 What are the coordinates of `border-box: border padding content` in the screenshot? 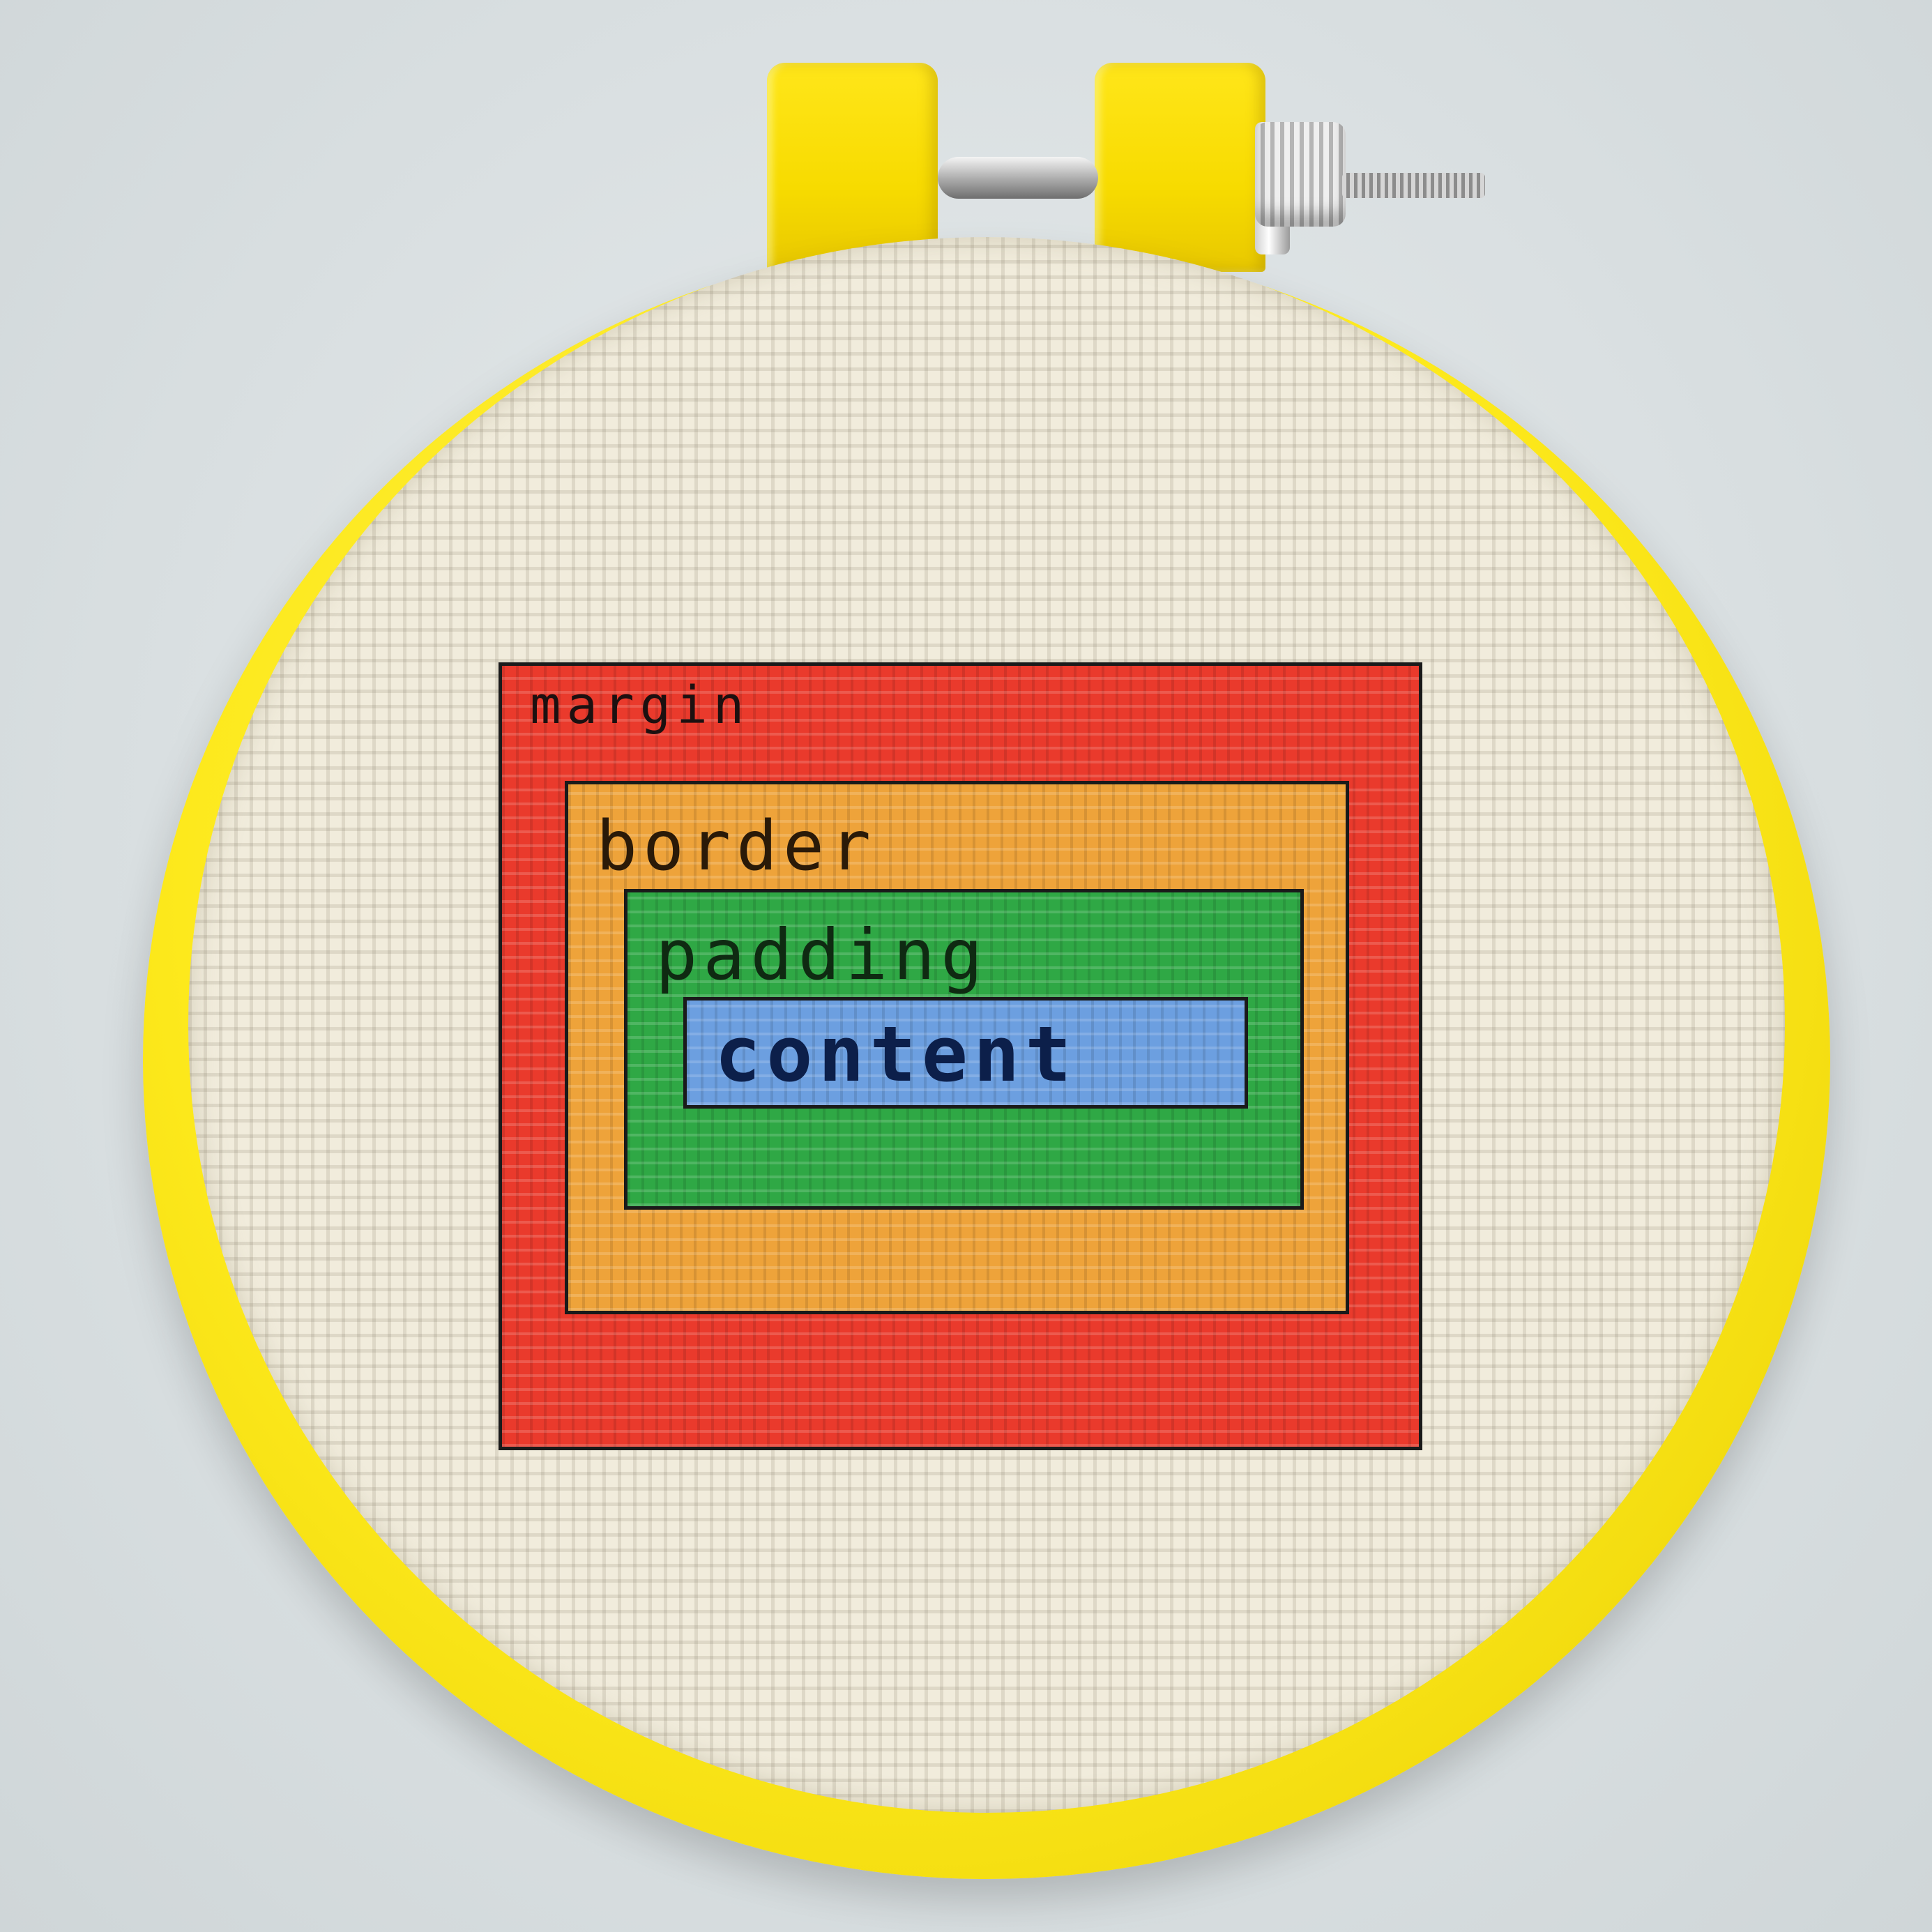 It's located at (957, 1047).